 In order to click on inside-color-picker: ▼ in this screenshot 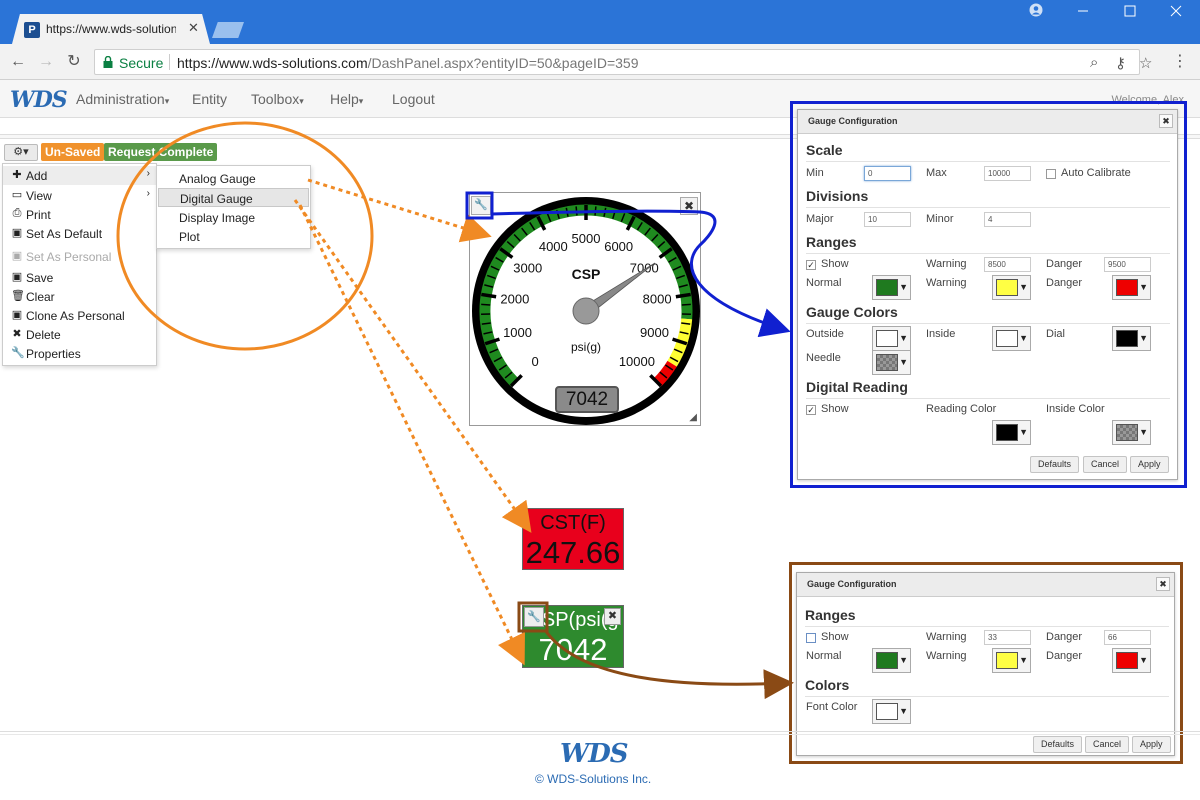, I will do `click(1011, 338)`.